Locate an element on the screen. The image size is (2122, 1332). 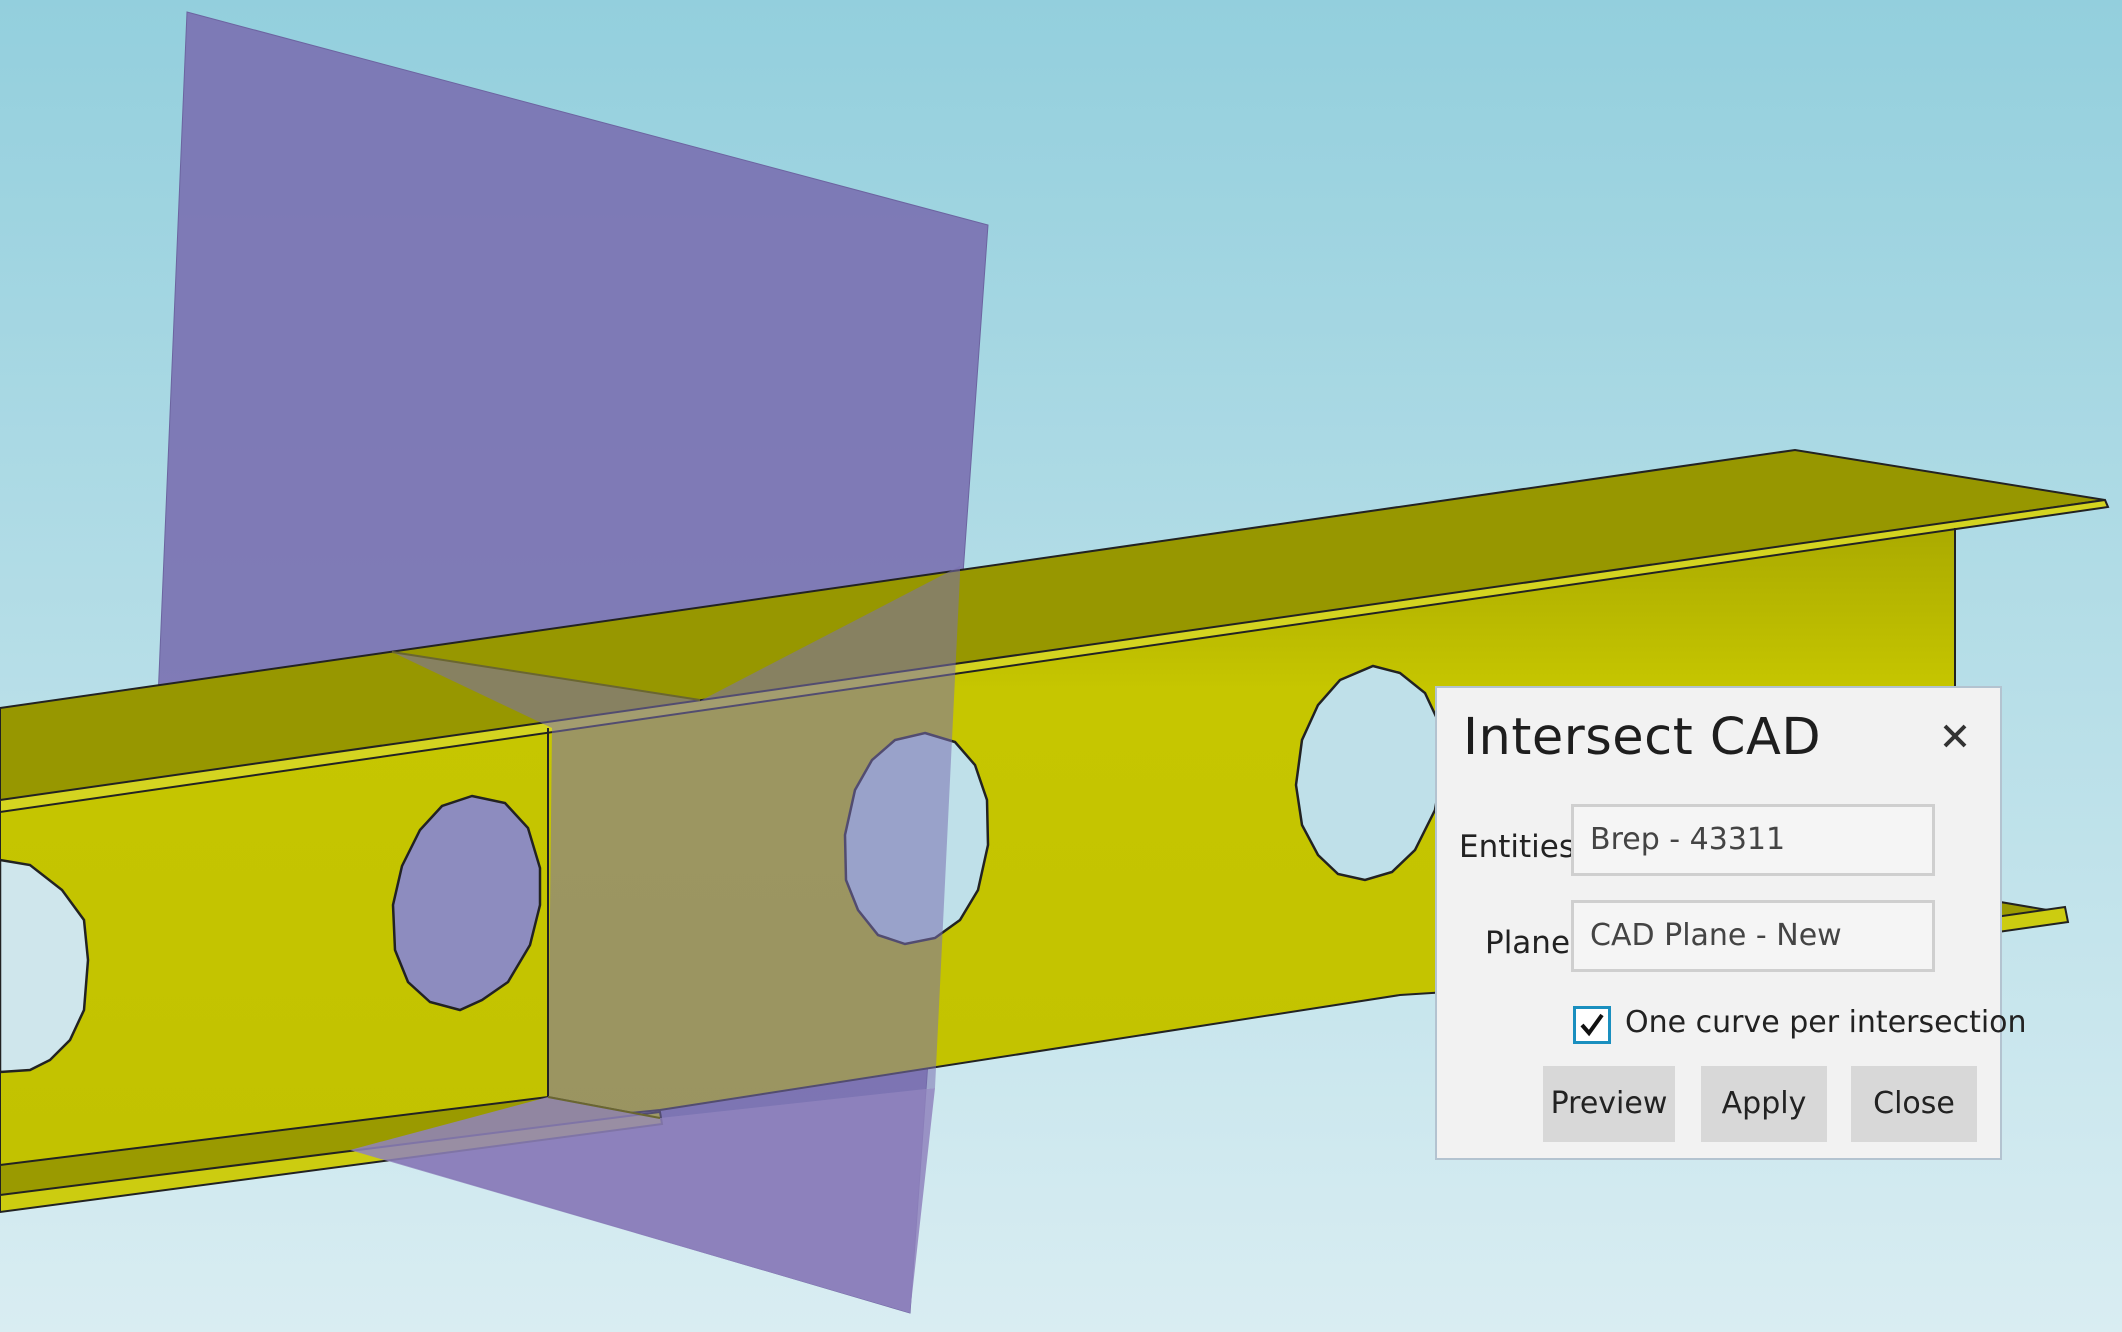
dialog-title: Intersect CAD is located at coordinates (1642, 737).